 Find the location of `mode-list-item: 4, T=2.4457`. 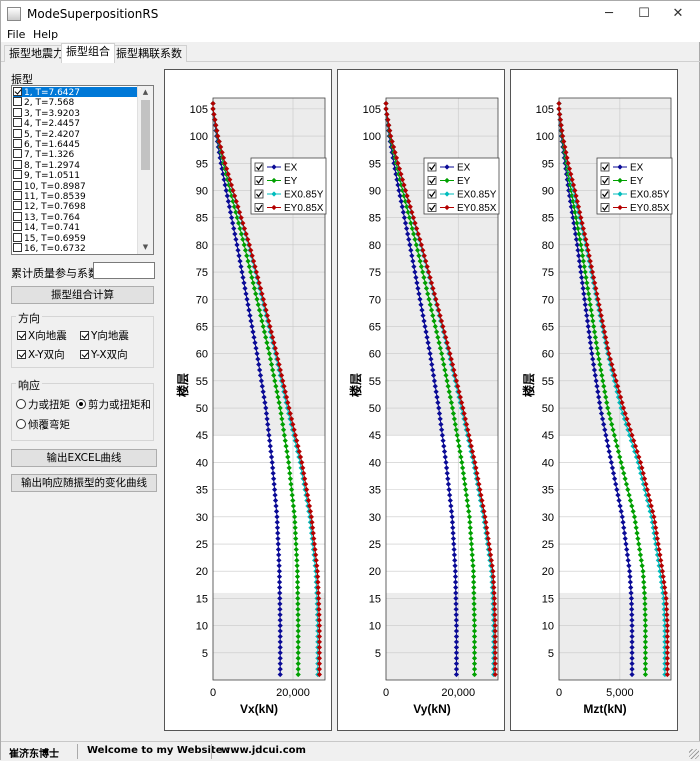

mode-list-item: 4, T=2.4457 is located at coordinates (75, 123).